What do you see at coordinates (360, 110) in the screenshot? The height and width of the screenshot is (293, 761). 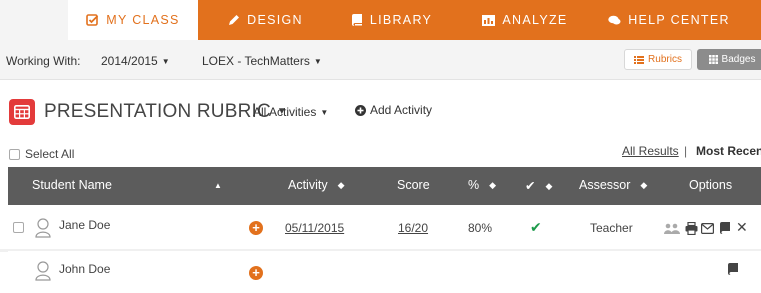 I see `plus-circle-icon` at bounding box center [360, 110].